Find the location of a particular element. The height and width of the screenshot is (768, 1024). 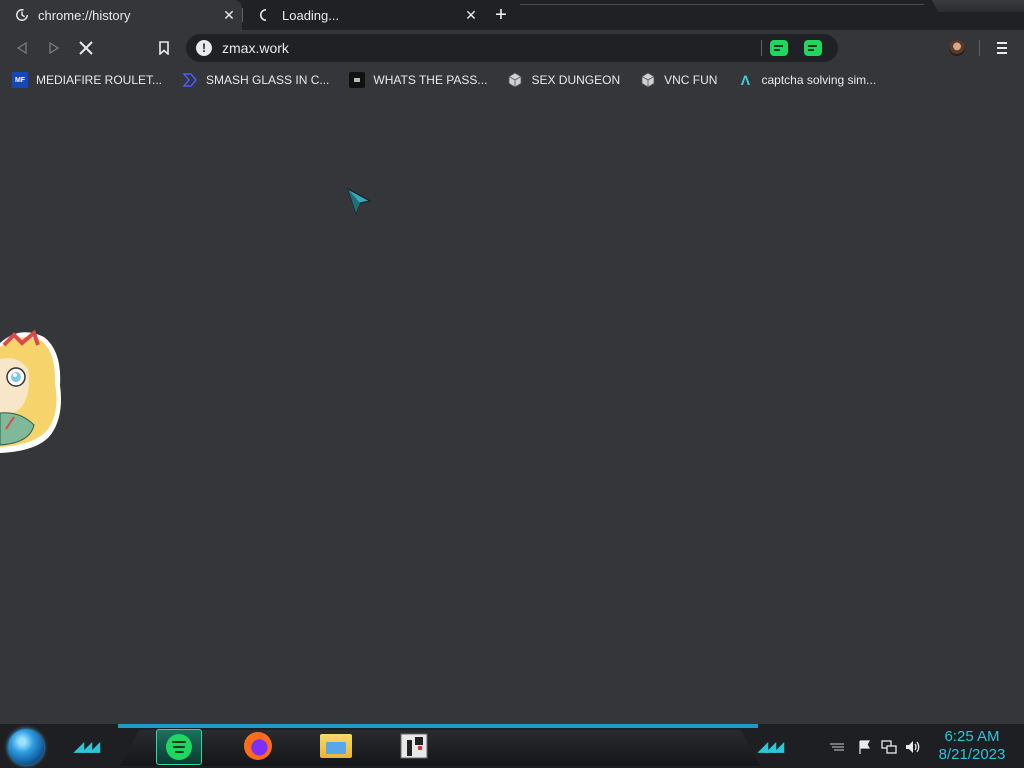

omnibox-divider is located at coordinates (761, 48).